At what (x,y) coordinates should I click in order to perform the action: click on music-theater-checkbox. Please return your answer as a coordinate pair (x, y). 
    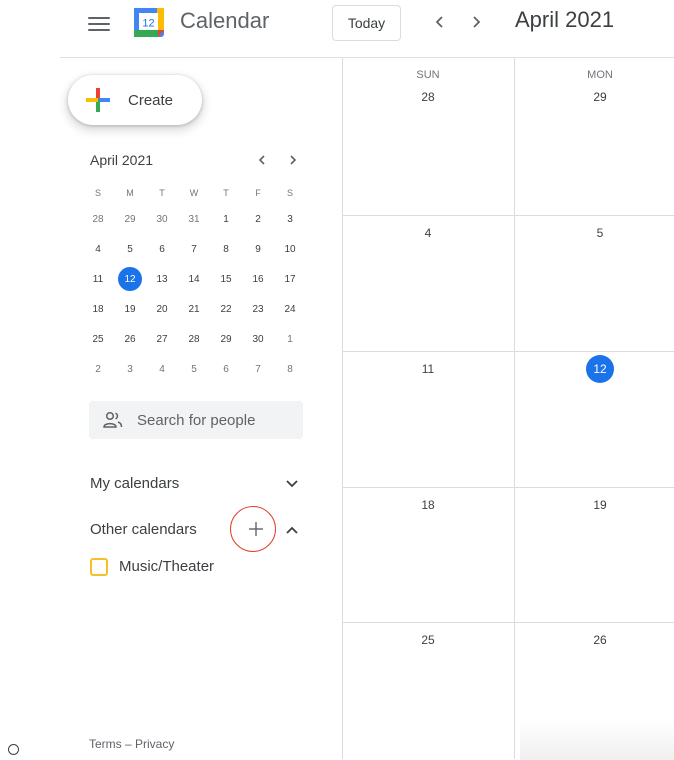
    Looking at the image, I should click on (99, 567).